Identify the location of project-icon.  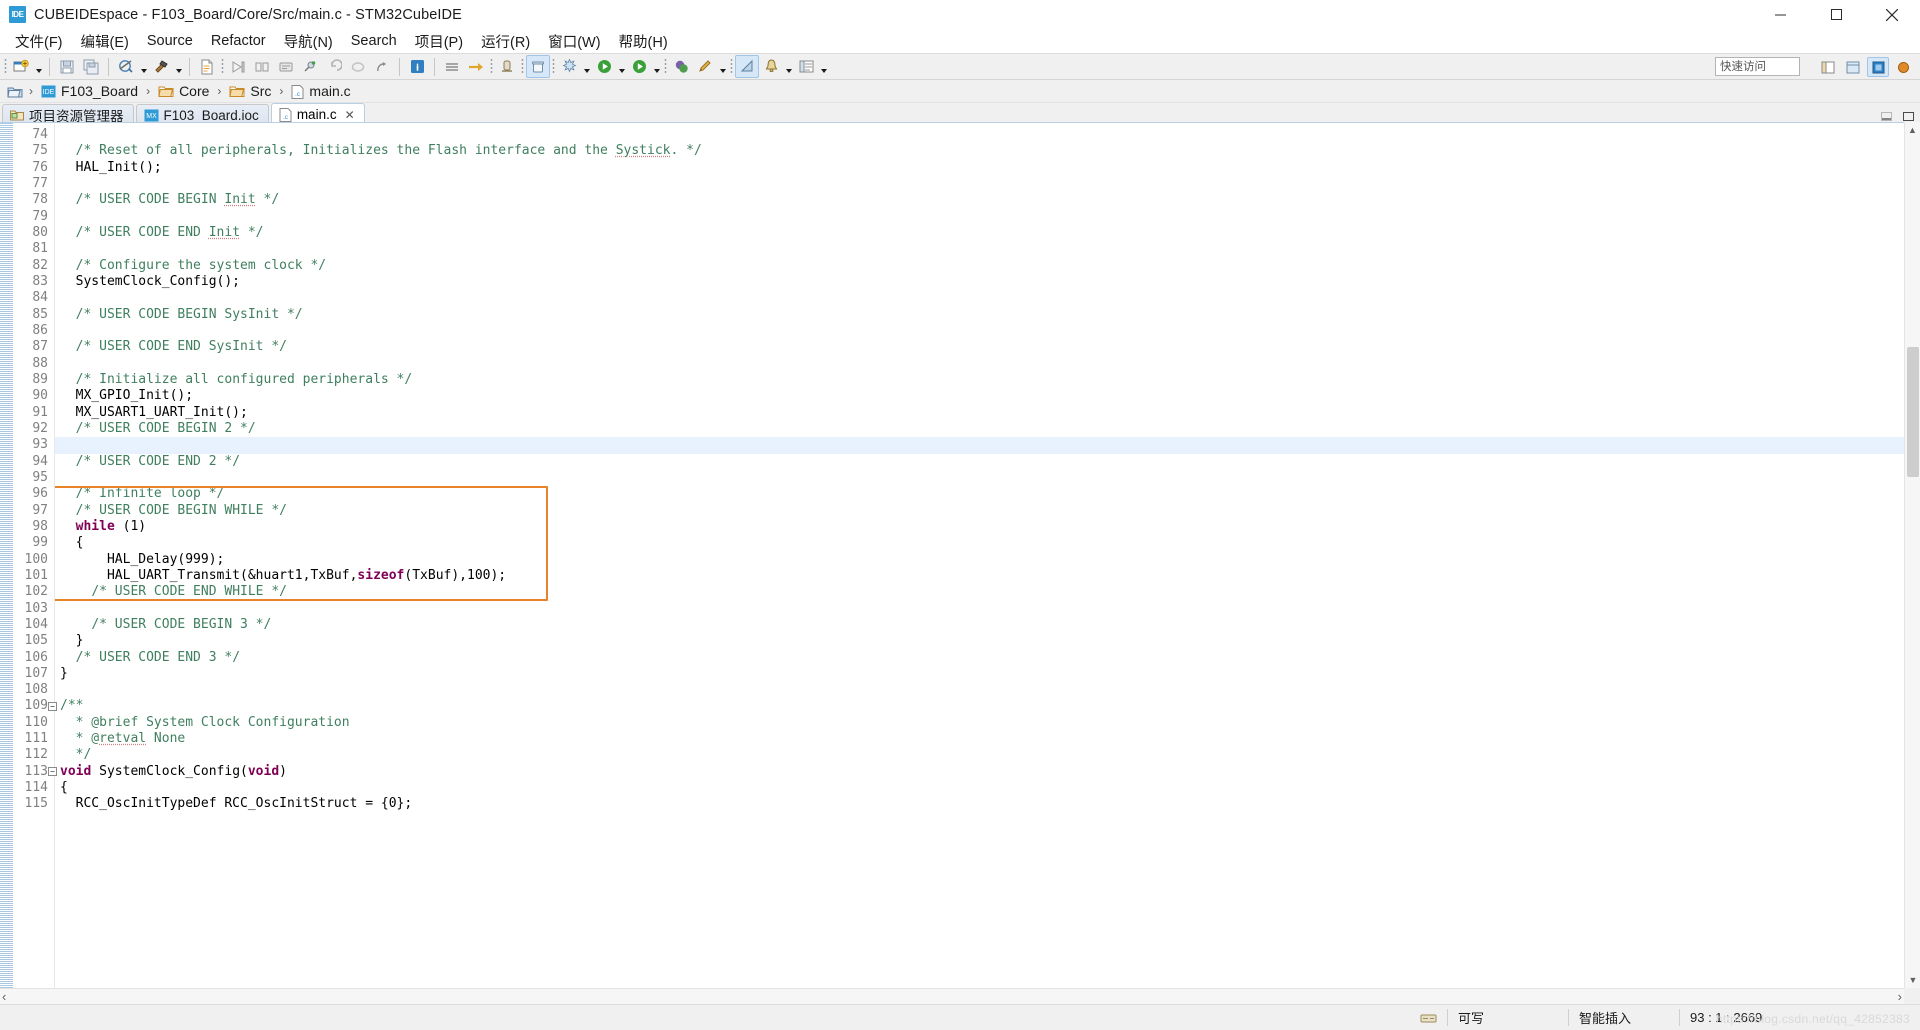
(15, 91).